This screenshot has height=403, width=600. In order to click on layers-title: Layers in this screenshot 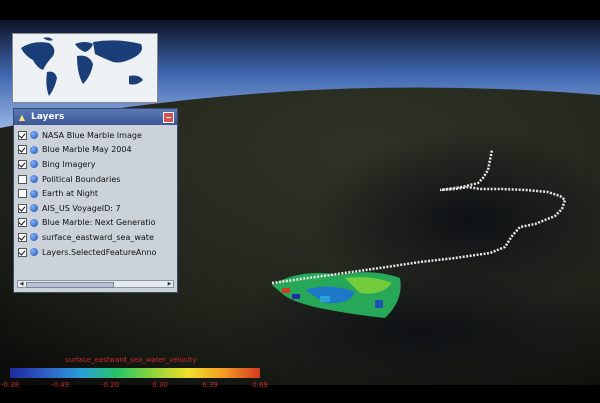, I will do `click(48, 117)`.